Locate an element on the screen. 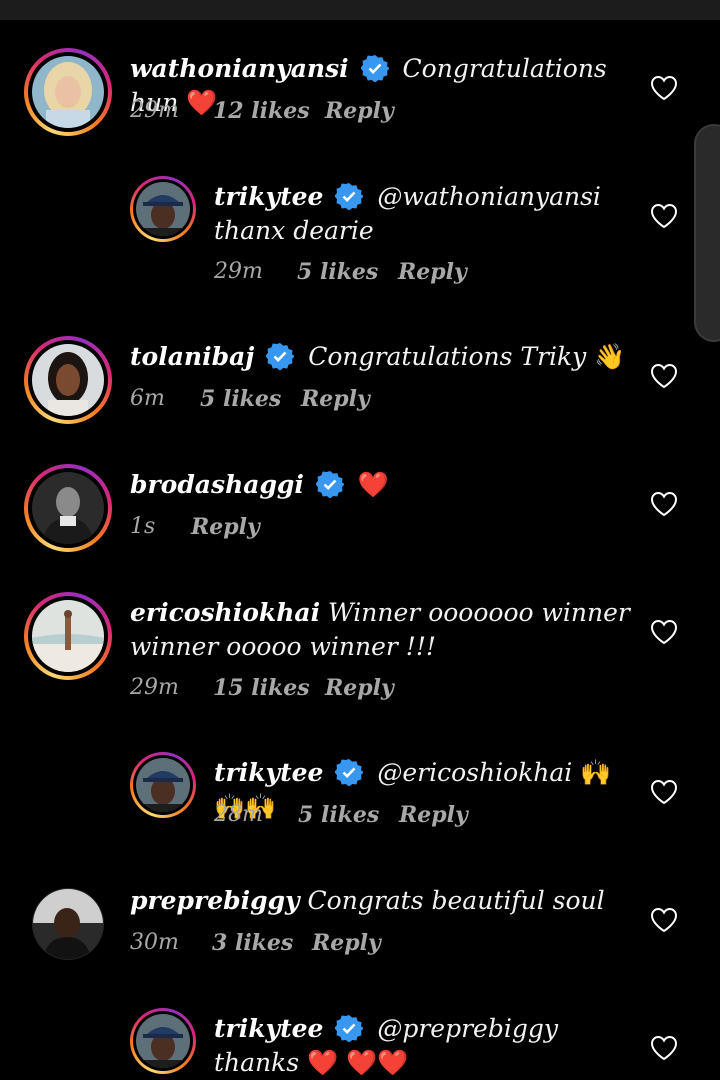 The width and height of the screenshot is (720, 1080). comment-time: 1s is located at coordinates (143, 526).